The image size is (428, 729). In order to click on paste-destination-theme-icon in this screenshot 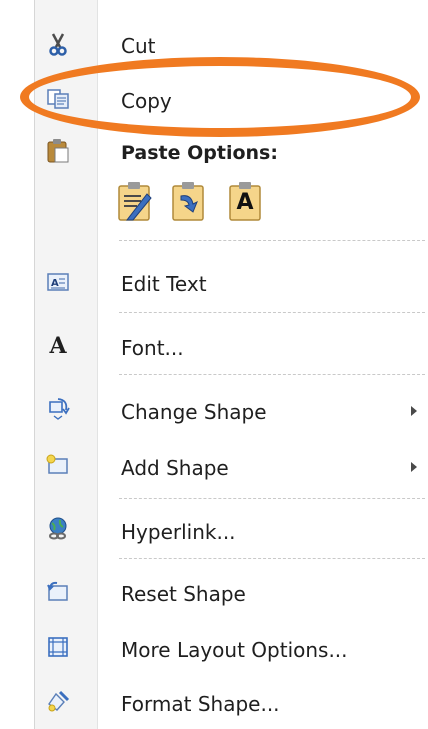, I will do `click(135, 201)`.